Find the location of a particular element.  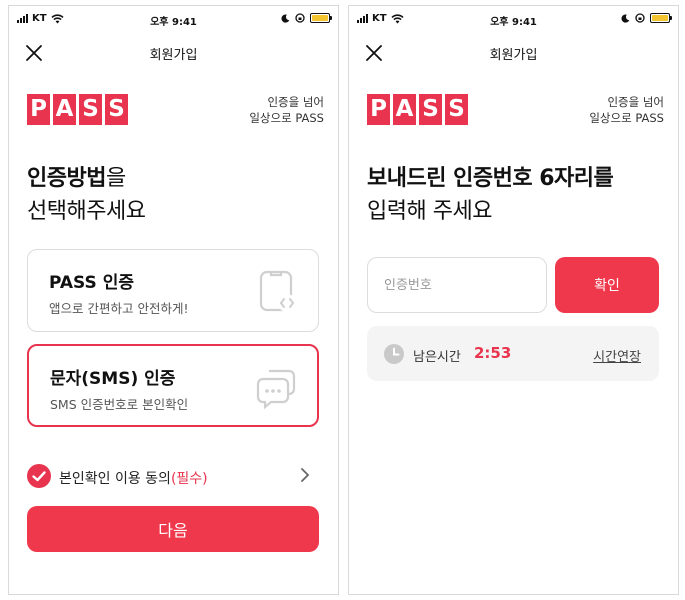

timer-label: 남은시간 is located at coordinates (437, 357).